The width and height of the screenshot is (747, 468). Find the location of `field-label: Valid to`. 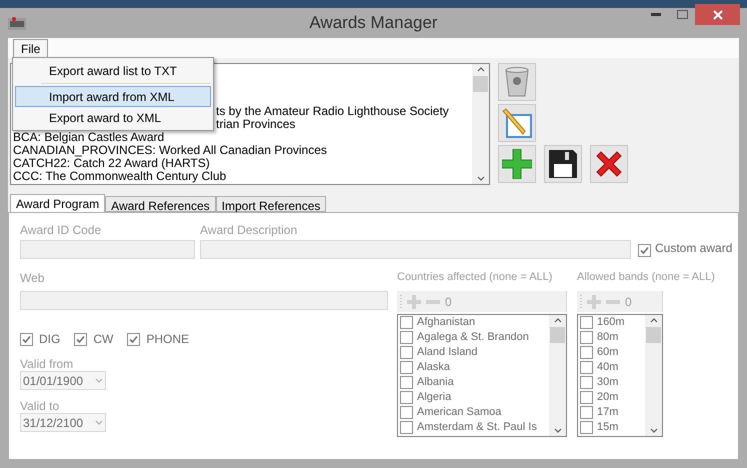

field-label: Valid to is located at coordinates (40, 404).